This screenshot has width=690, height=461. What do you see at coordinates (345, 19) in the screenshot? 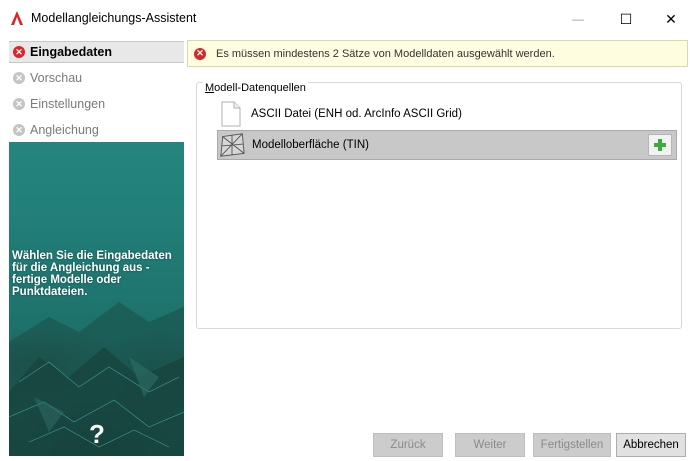
I see `title-bar: Modellangleichungs-Assistent — ☐ ✕` at bounding box center [345, 19].